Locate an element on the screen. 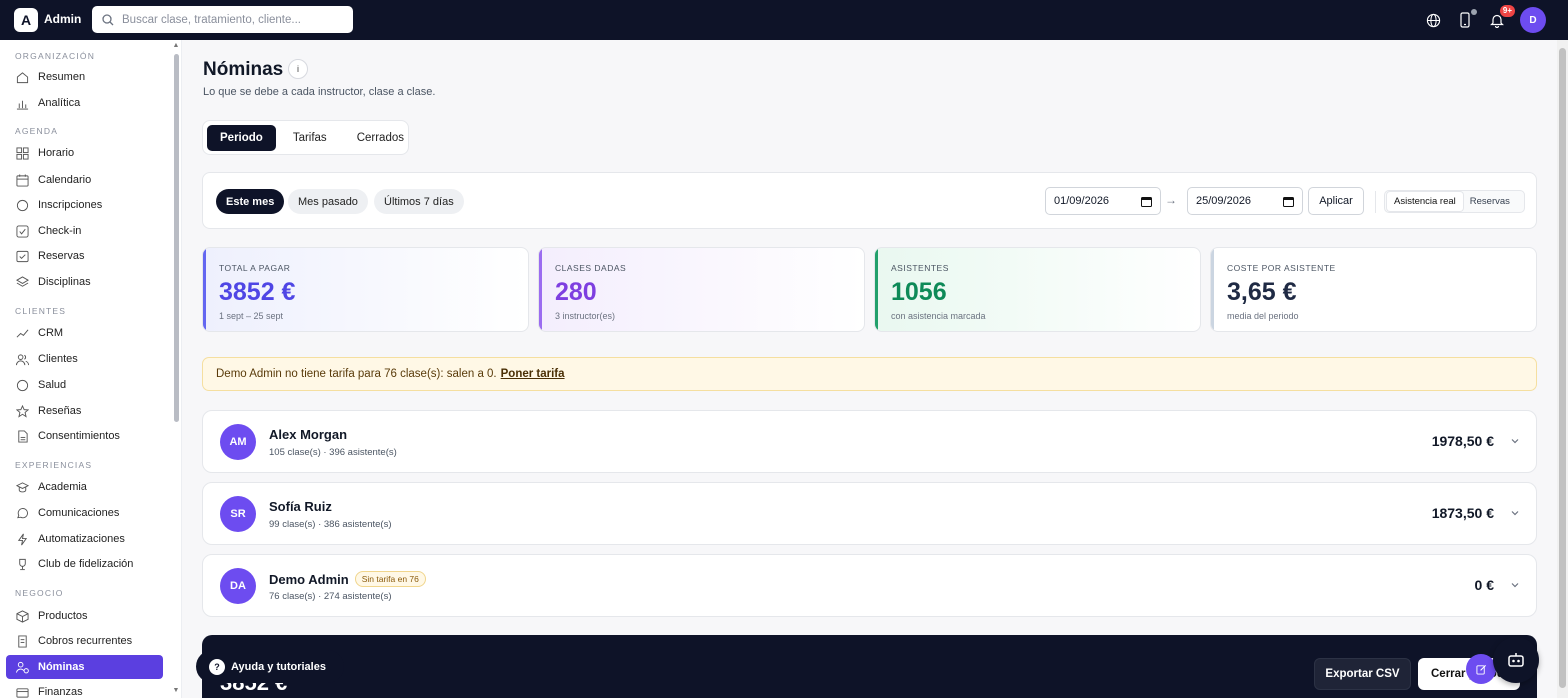 This screenshot has height=698, width=1568. stat-note: con asistencia marcada is located at coordinates (938, 316).